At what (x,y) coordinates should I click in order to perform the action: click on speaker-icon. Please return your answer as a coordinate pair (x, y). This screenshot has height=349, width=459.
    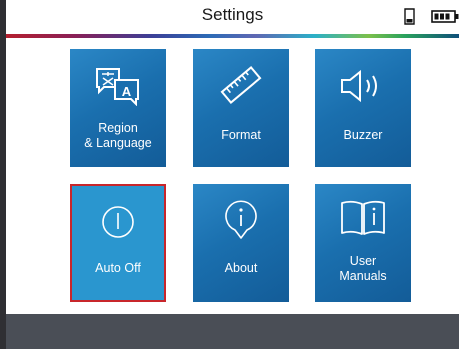
    Looking at the image, I should click on (363, 86).